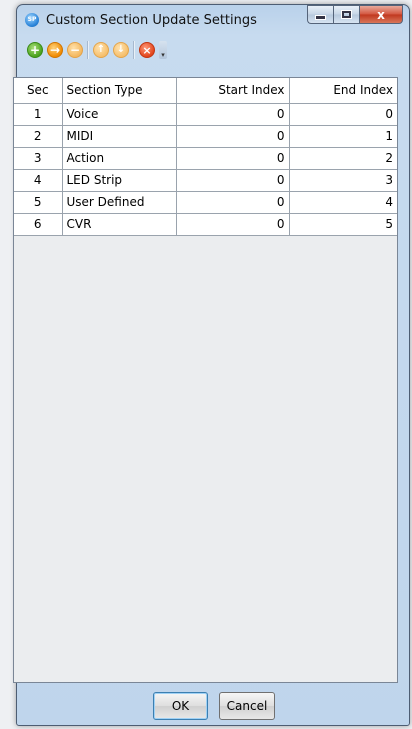 This screenshot has width=412, height=729. I want to click on cell-section-type: Voice, so click(119, 114).